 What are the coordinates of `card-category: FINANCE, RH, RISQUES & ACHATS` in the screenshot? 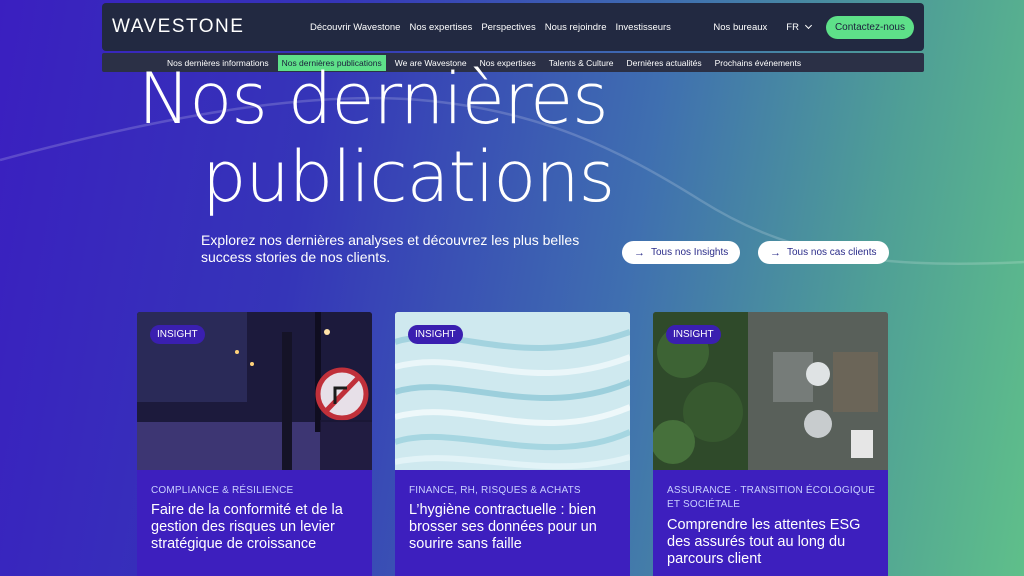 It's located at (495, 490).